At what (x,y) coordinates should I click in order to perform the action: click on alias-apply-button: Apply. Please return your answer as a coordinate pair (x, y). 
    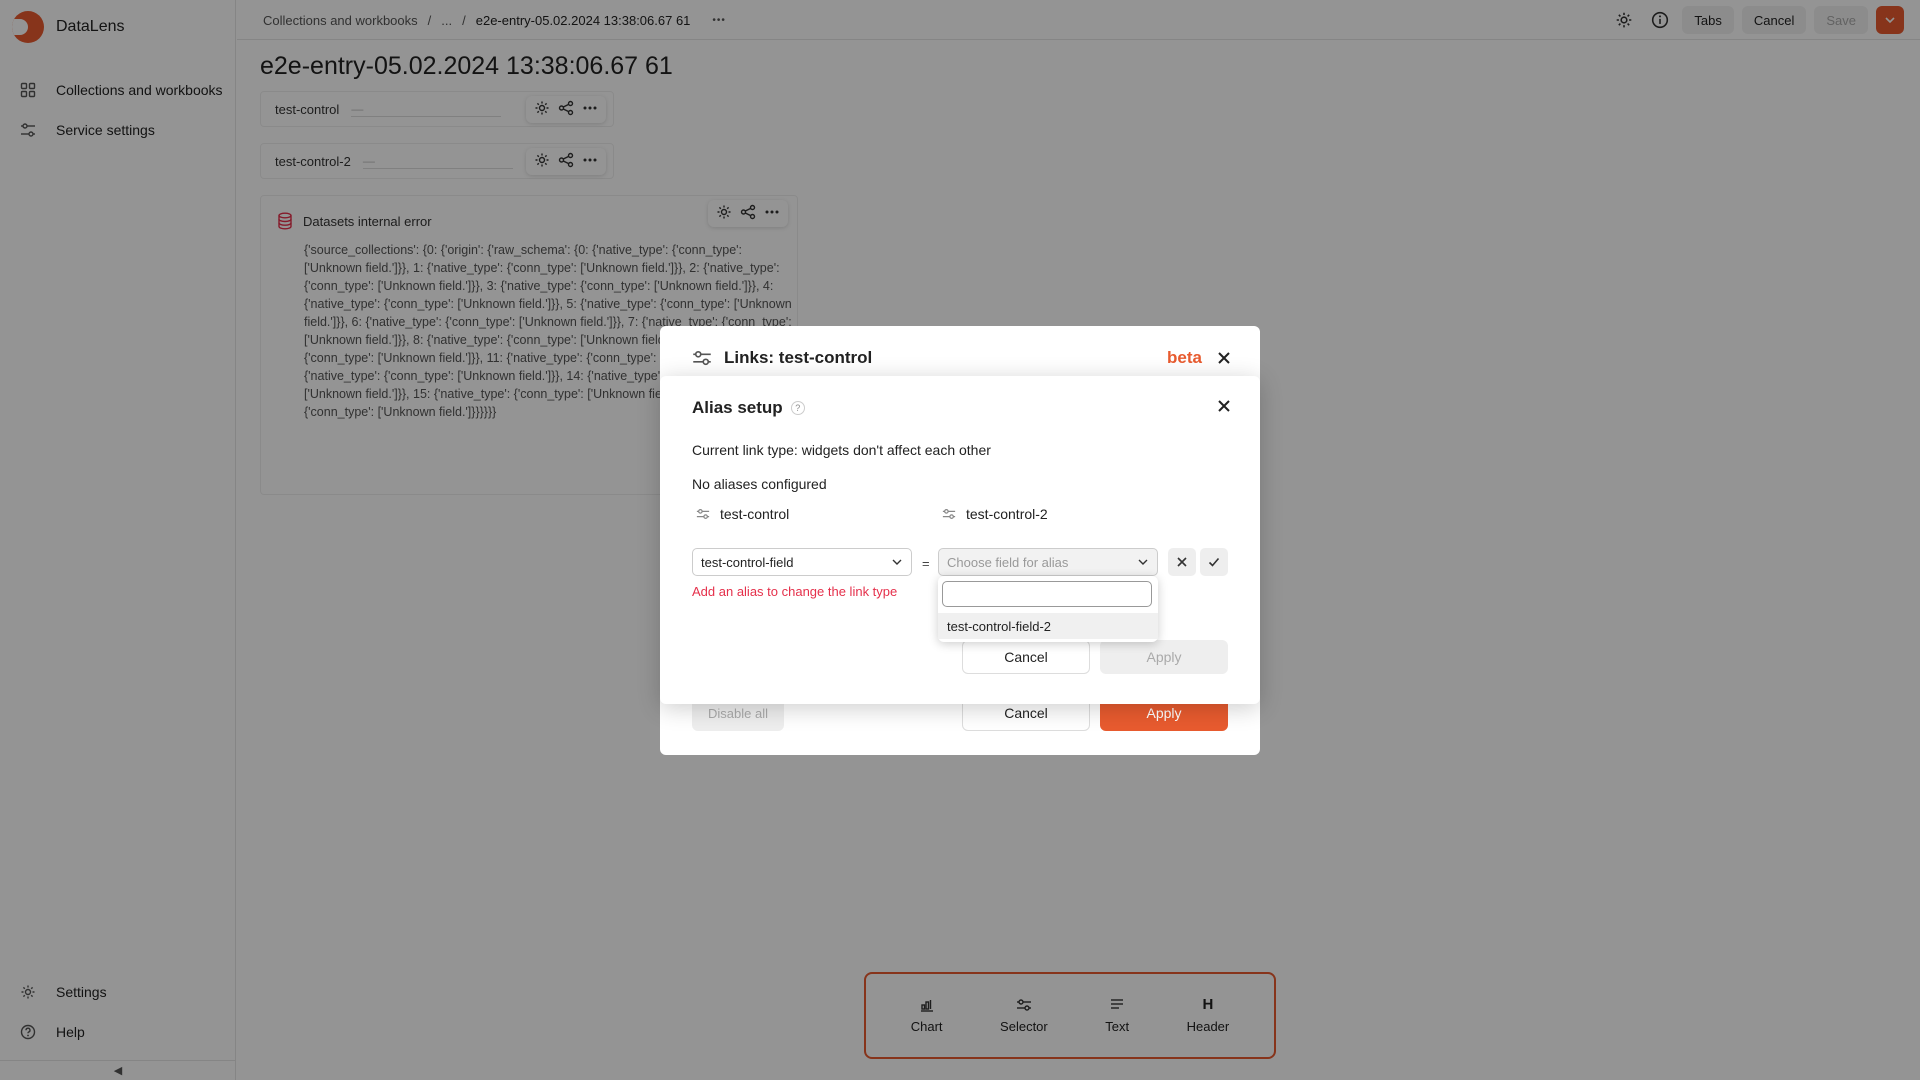
    Looking at the image, I should click on (1164, 657).